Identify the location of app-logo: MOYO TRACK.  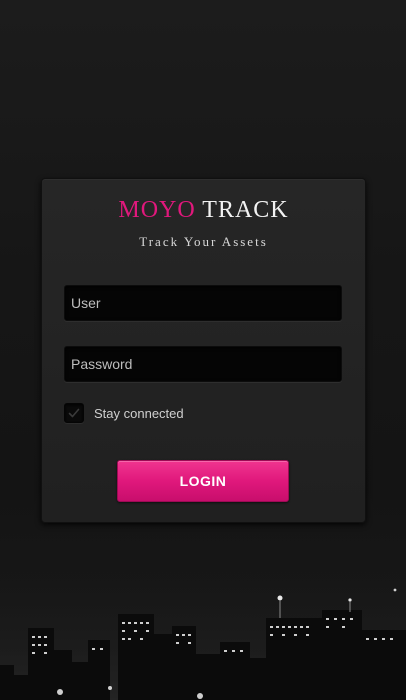
(203, 210).